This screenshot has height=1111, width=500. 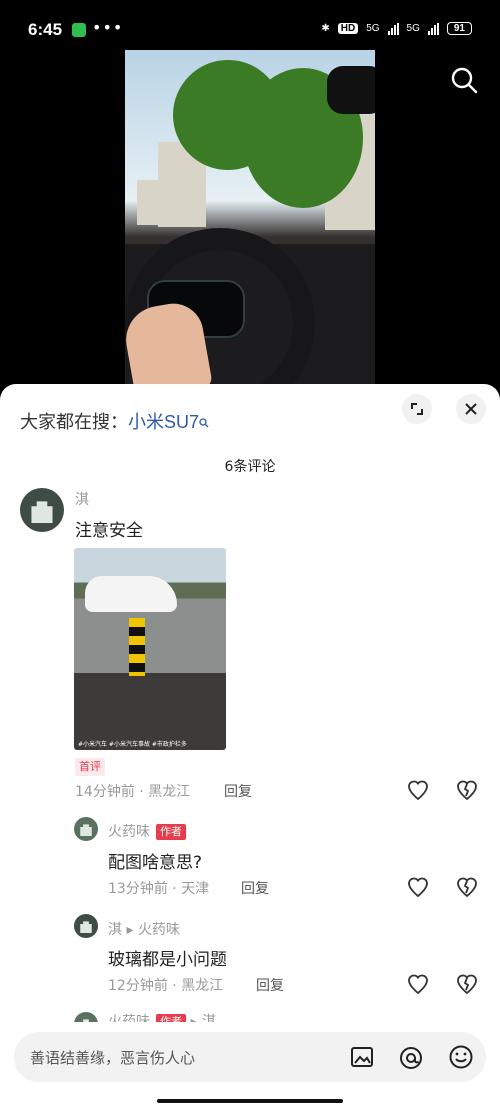 I want to click on close-button, so click(x=471, y=409).